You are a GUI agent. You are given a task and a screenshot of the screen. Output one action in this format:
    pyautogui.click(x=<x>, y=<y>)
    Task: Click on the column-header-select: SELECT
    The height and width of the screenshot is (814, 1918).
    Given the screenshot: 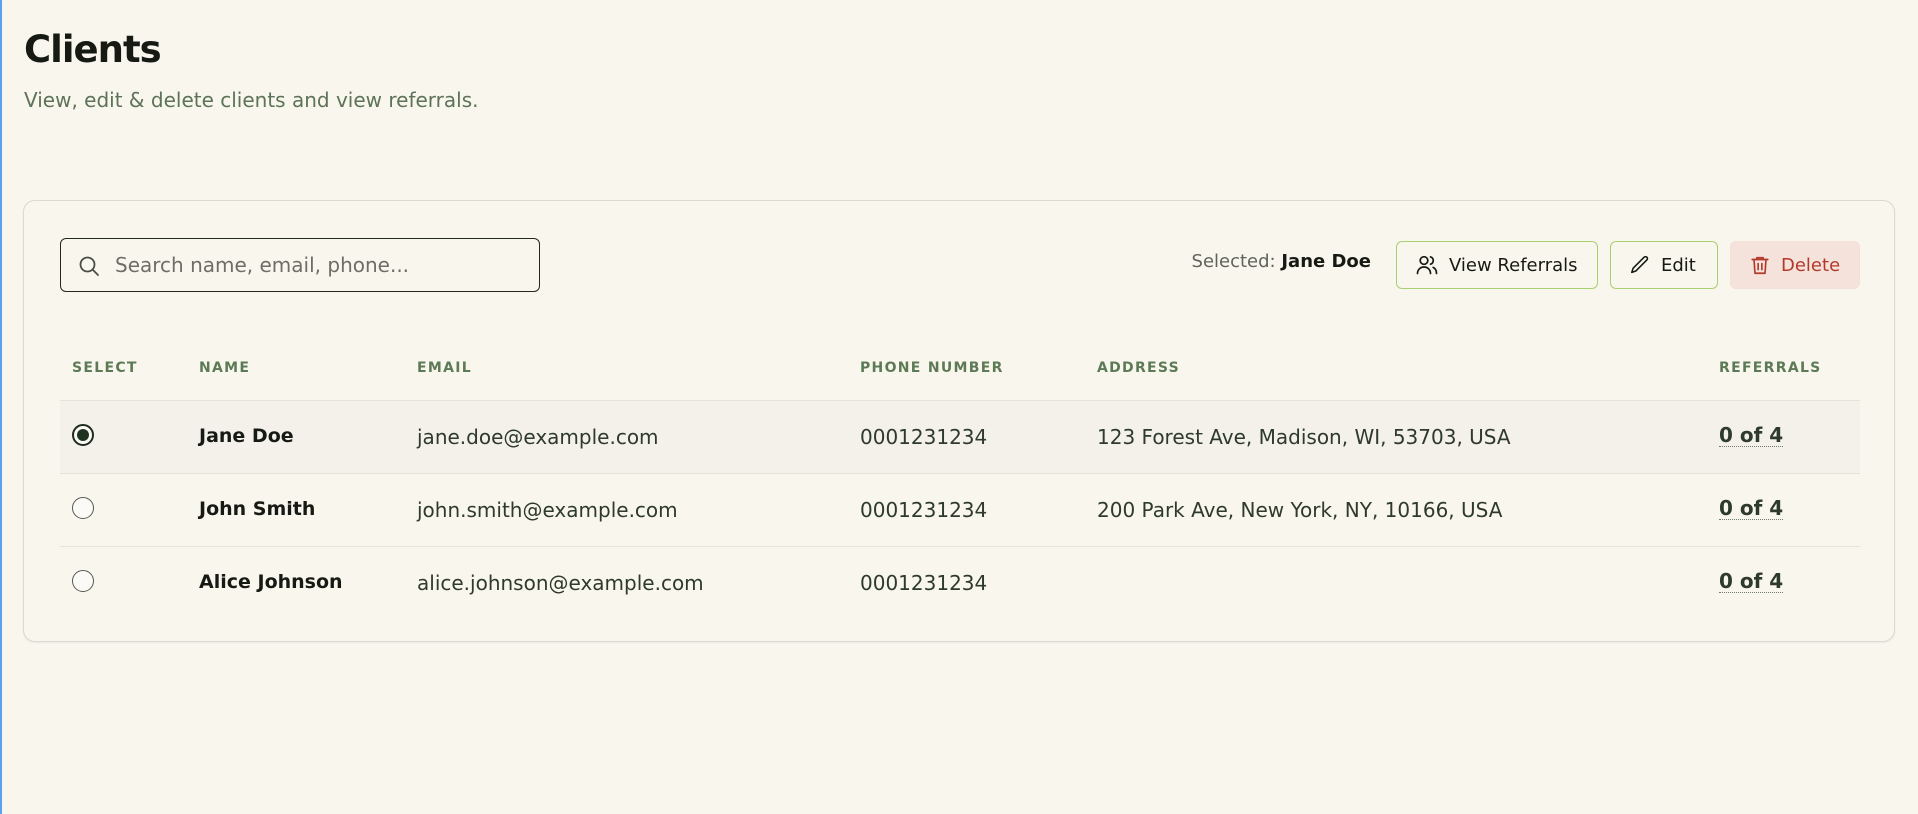 What is the action you would take?
    pyautogui.click(x=105, y=368)
    